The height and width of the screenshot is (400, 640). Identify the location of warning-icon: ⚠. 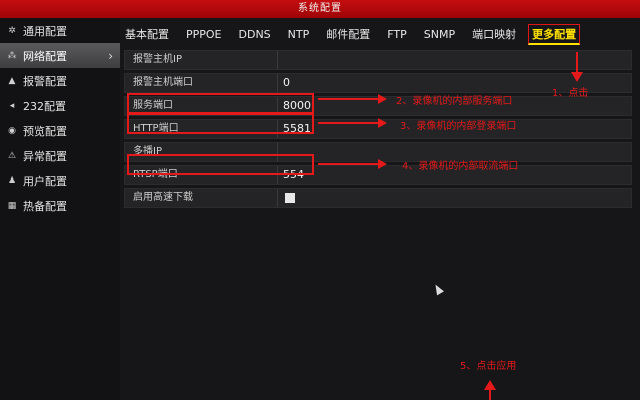
(12, 155).